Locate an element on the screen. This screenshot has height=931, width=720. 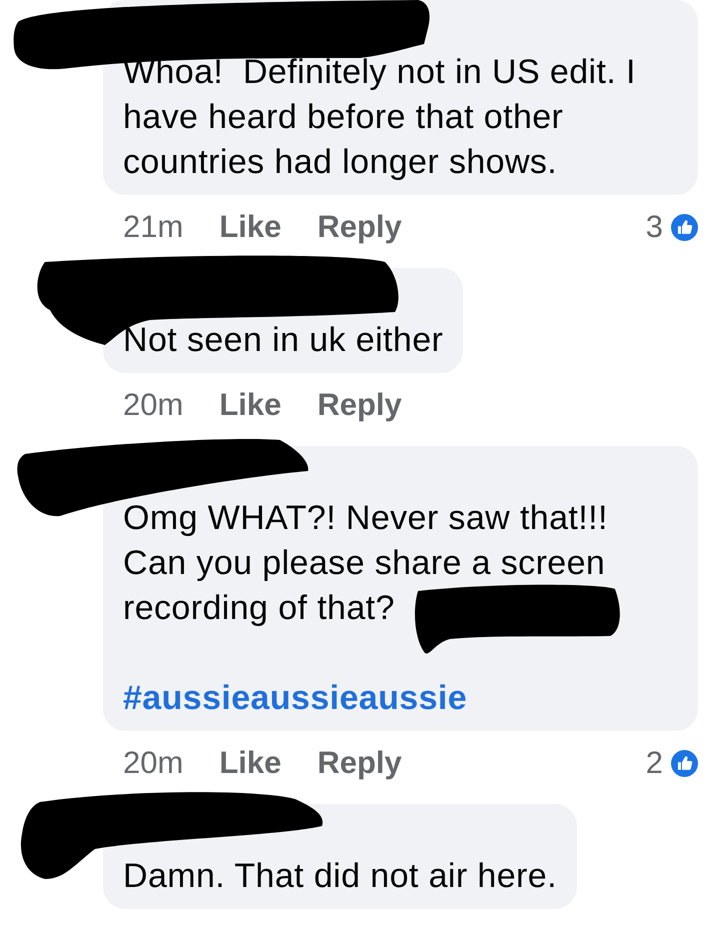
comment-timestamp: 21m is located at coordinates (153, 227).